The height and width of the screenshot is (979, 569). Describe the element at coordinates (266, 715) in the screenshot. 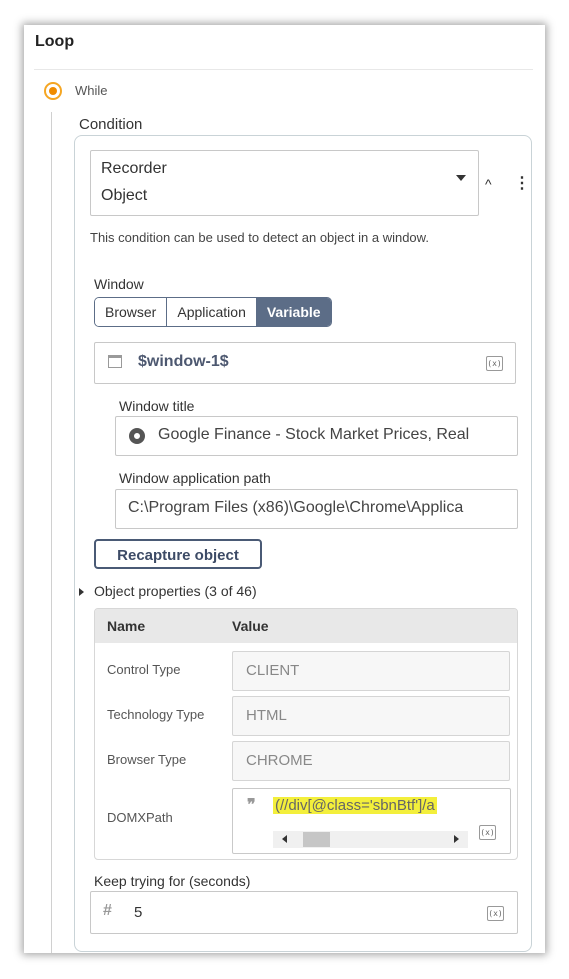

I see `row-value-text: HTML` at that location.